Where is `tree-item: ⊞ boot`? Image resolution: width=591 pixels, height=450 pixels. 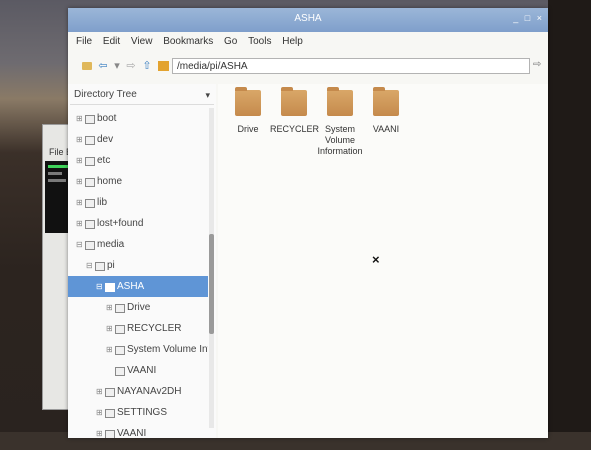 tree-item: ⊞ boot is located at coordinates (138, 118).